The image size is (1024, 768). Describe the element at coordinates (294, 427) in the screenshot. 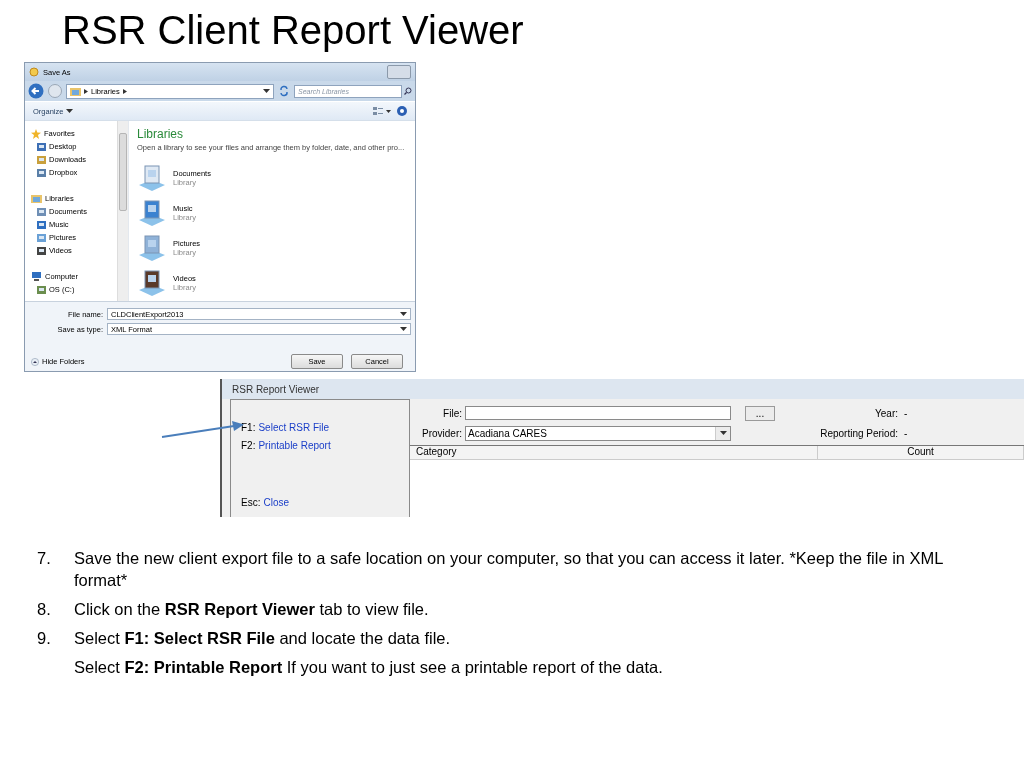

I see `command-link: Select RSR File` at that location.